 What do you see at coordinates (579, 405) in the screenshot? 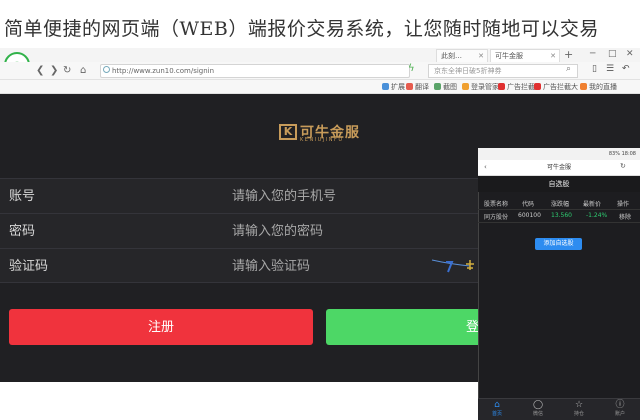
I see `star-icon: ☆` at bounding box center [579, 405].